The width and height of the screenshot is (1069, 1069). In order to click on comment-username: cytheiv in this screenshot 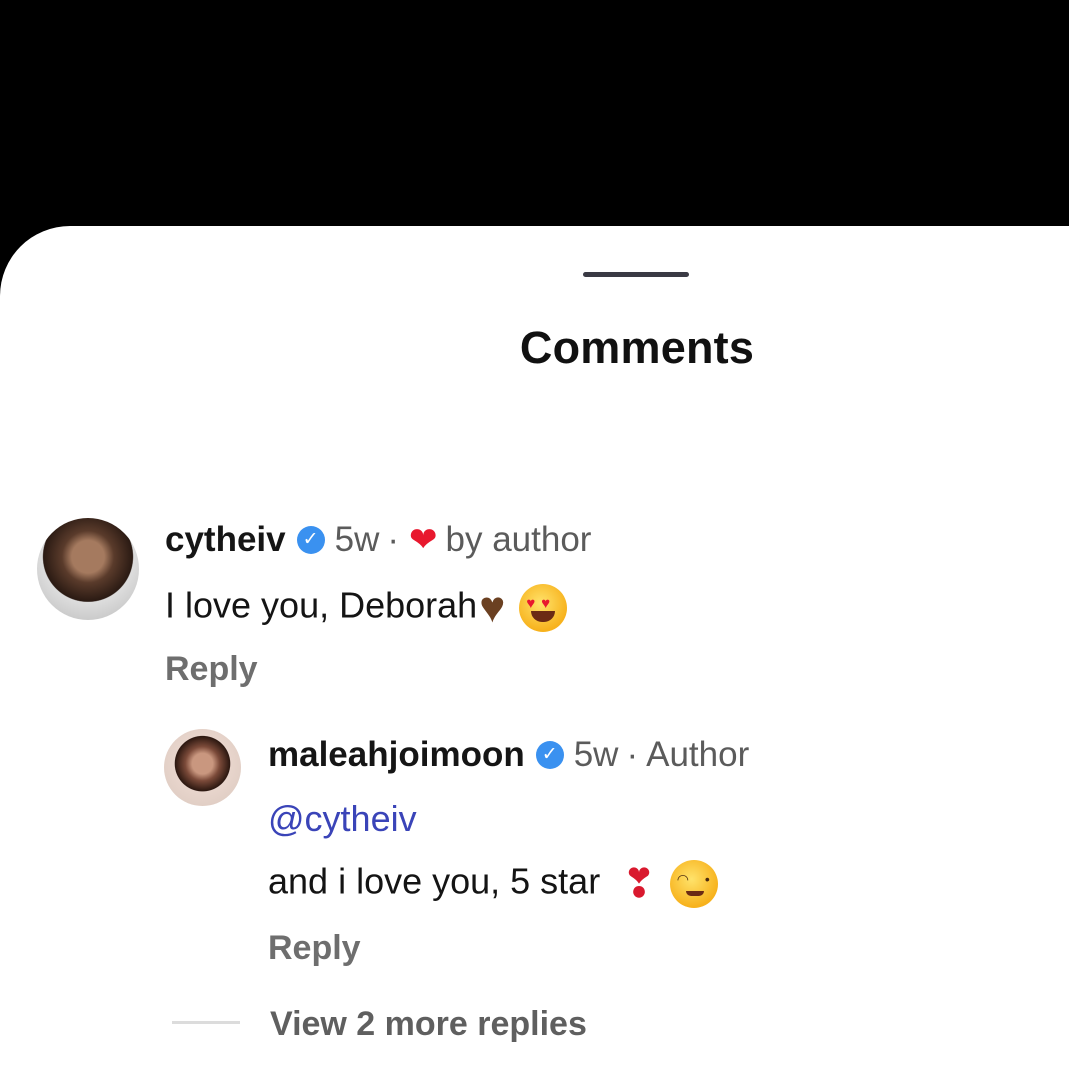, I will do `click(225, 540)`.